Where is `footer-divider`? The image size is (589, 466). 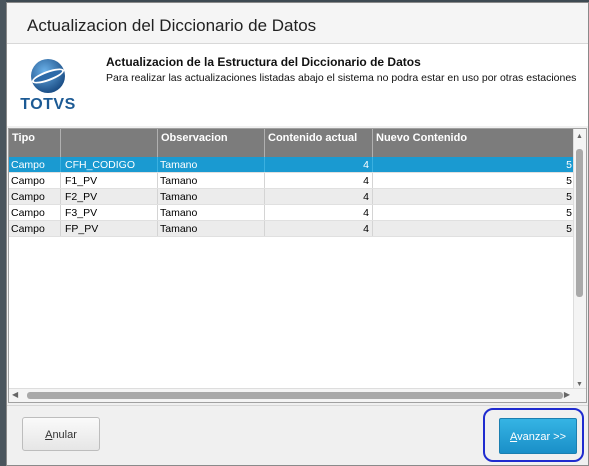 footer-divider is located at coordinates (297, 405).